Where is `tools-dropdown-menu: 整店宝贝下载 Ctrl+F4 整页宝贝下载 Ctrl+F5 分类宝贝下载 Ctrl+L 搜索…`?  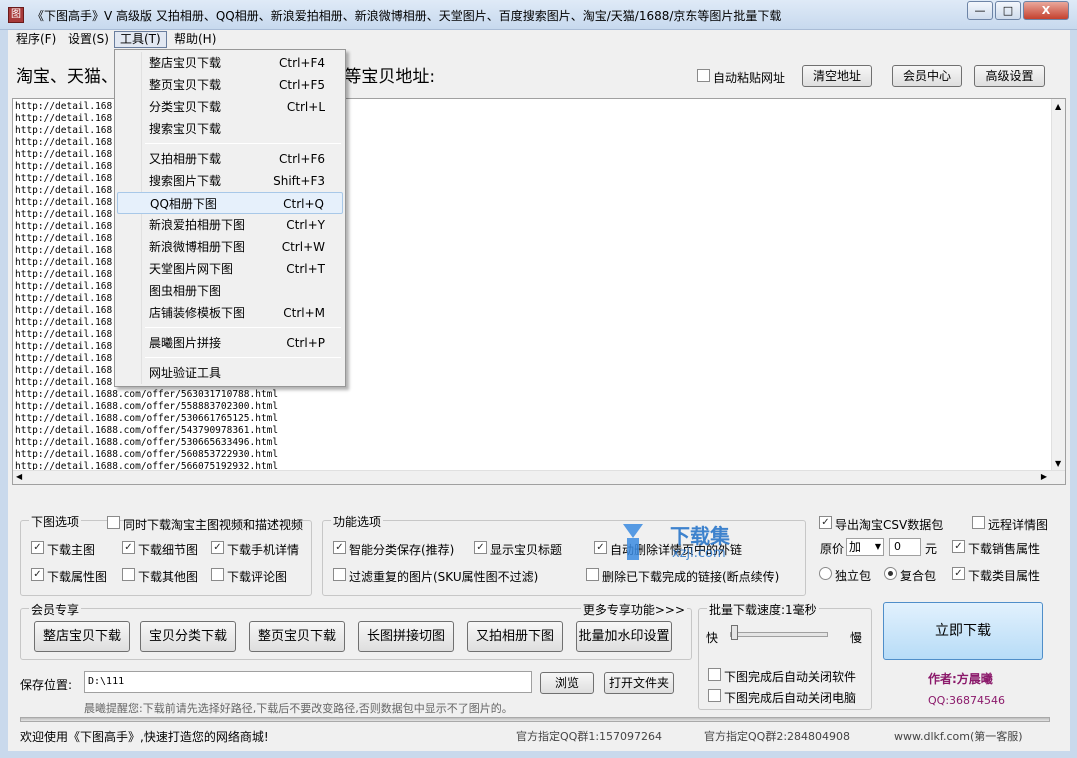
tools-dropdown-menu: 整店宝贝下载 Ctrl+F4 整页宝贝下载 Ctrl+F5 分类宝贝下载 Ctrl+L 搜索… is located at coordinates (230, 218).